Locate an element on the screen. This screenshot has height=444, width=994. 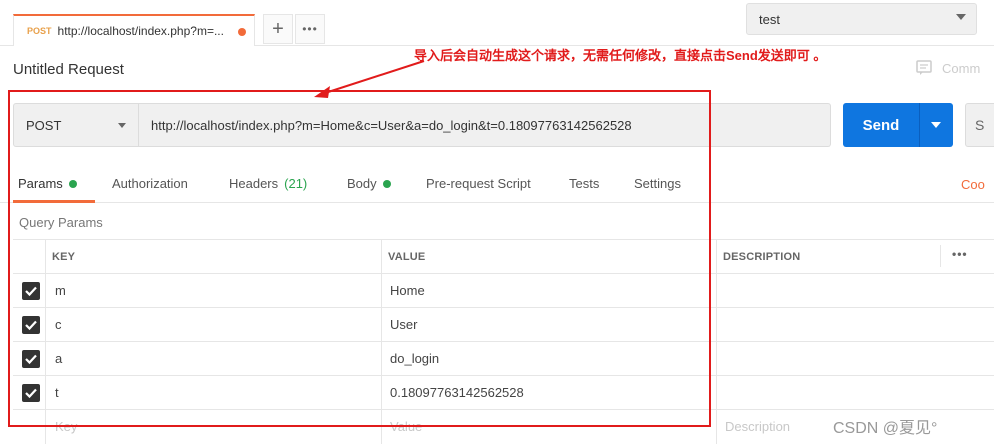
comments-label: Comm is located at coordinates (961, 68).